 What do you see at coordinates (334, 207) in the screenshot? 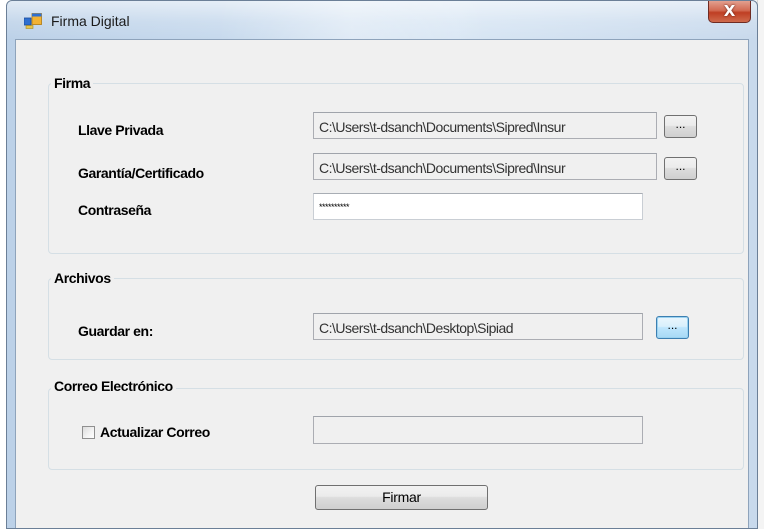
I see `contrasena-masked-value: **********` at bounding box center [334, 207].